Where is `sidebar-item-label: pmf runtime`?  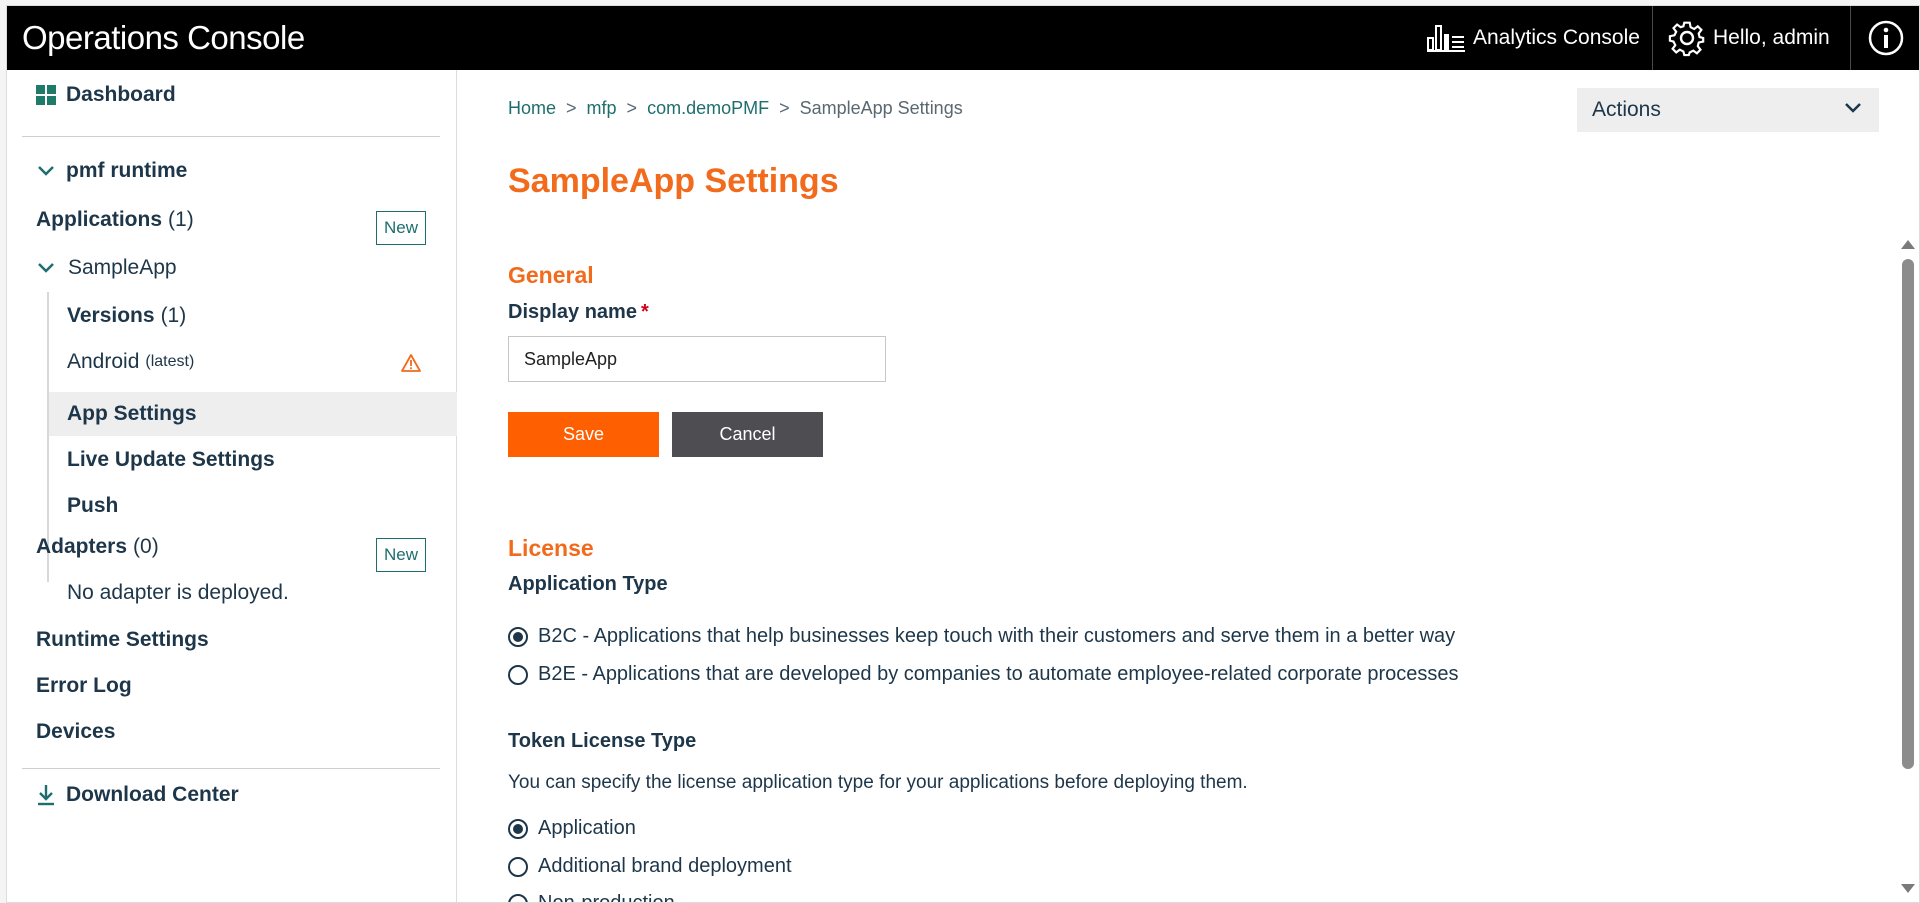 sidebar-item-label: pmf runtime is located at coordinates (127, 170).